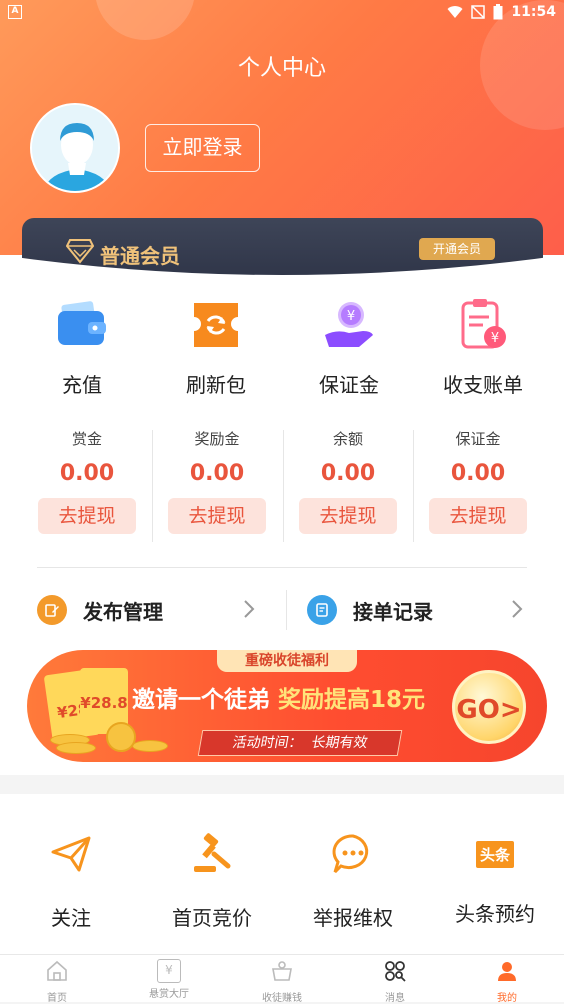 The height and width of the screenshot is (1004, 564). I want to click on quick-label: 保证金, so click(349, 385).